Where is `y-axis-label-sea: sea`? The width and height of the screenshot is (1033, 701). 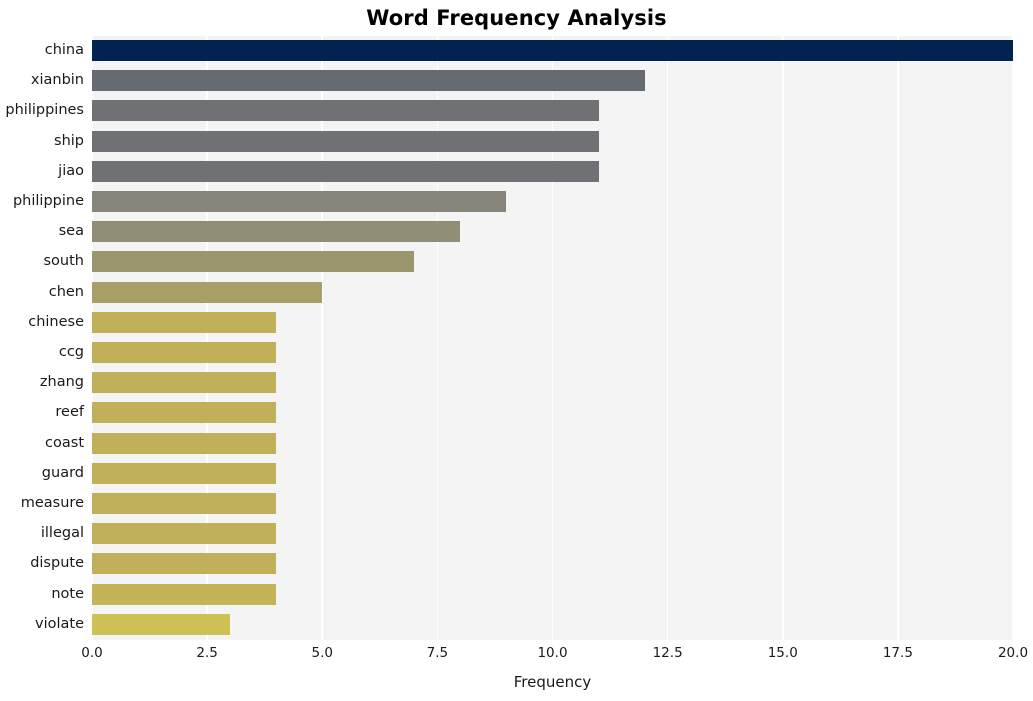
y-axis-label-sea: sea is located at coordinates (71, 231).